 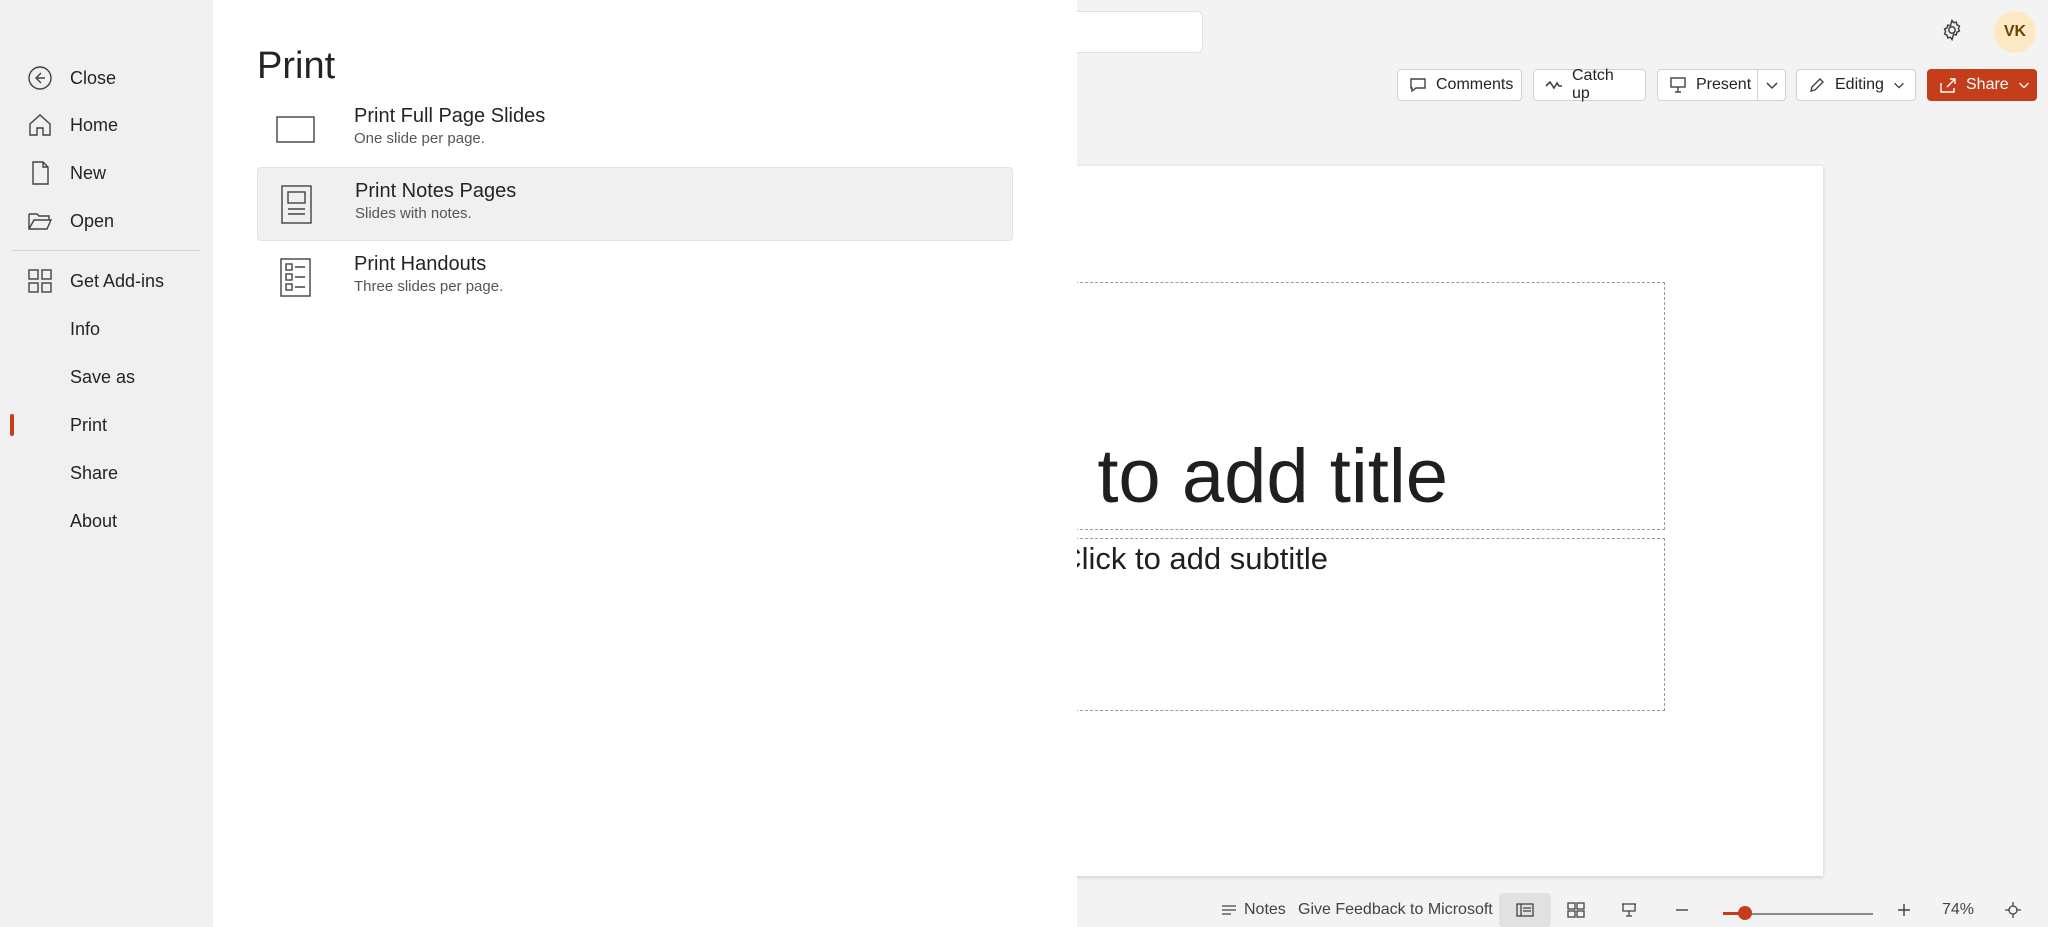 I want to click on normal-view-button, so click(x=1525, y=910).